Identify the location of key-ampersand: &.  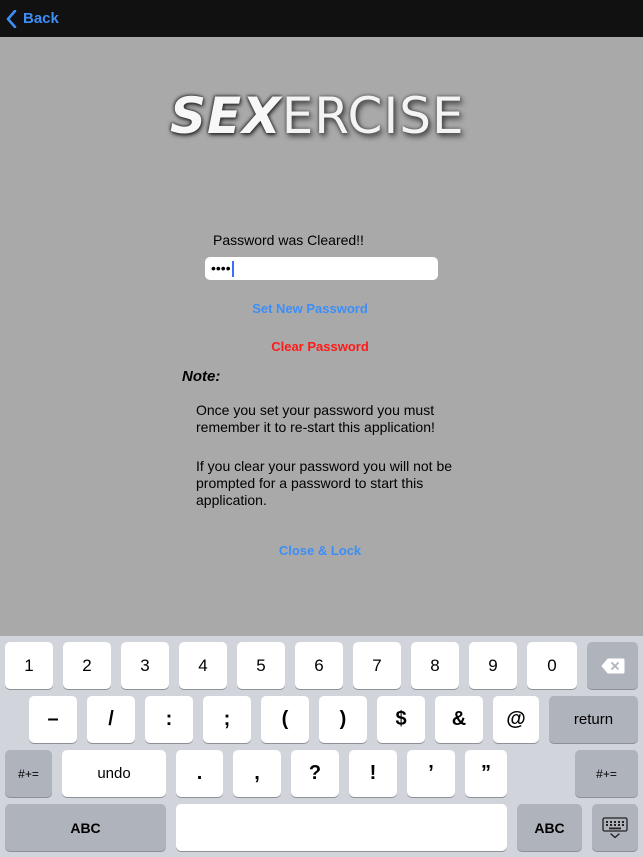
(459, 719).